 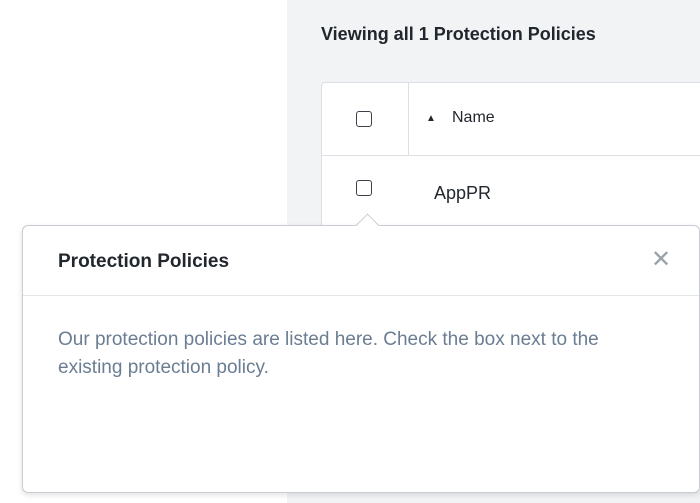 I want to click on select-all-cell, so click(x=365, y=119).